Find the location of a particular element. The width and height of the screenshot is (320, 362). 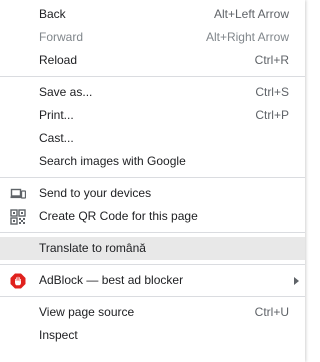

menu-item-label: View page source is located at coordinates (87, 312).